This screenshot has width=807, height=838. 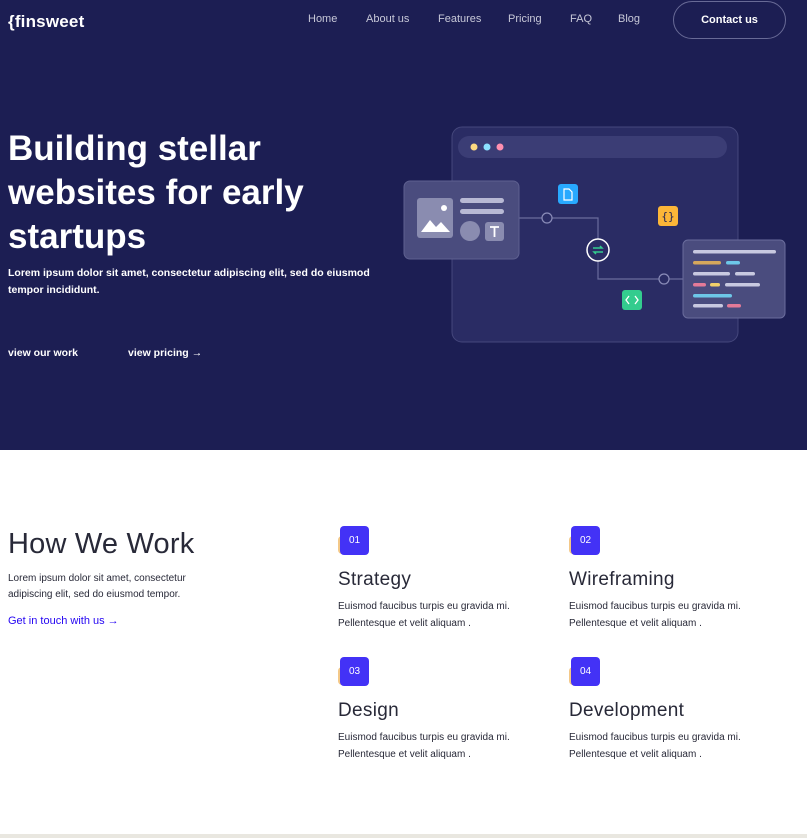 What do you see at coordinates (629, 19) in the screenshot?
I see `nav-blog: Blog` at bounding box center [629, 19].